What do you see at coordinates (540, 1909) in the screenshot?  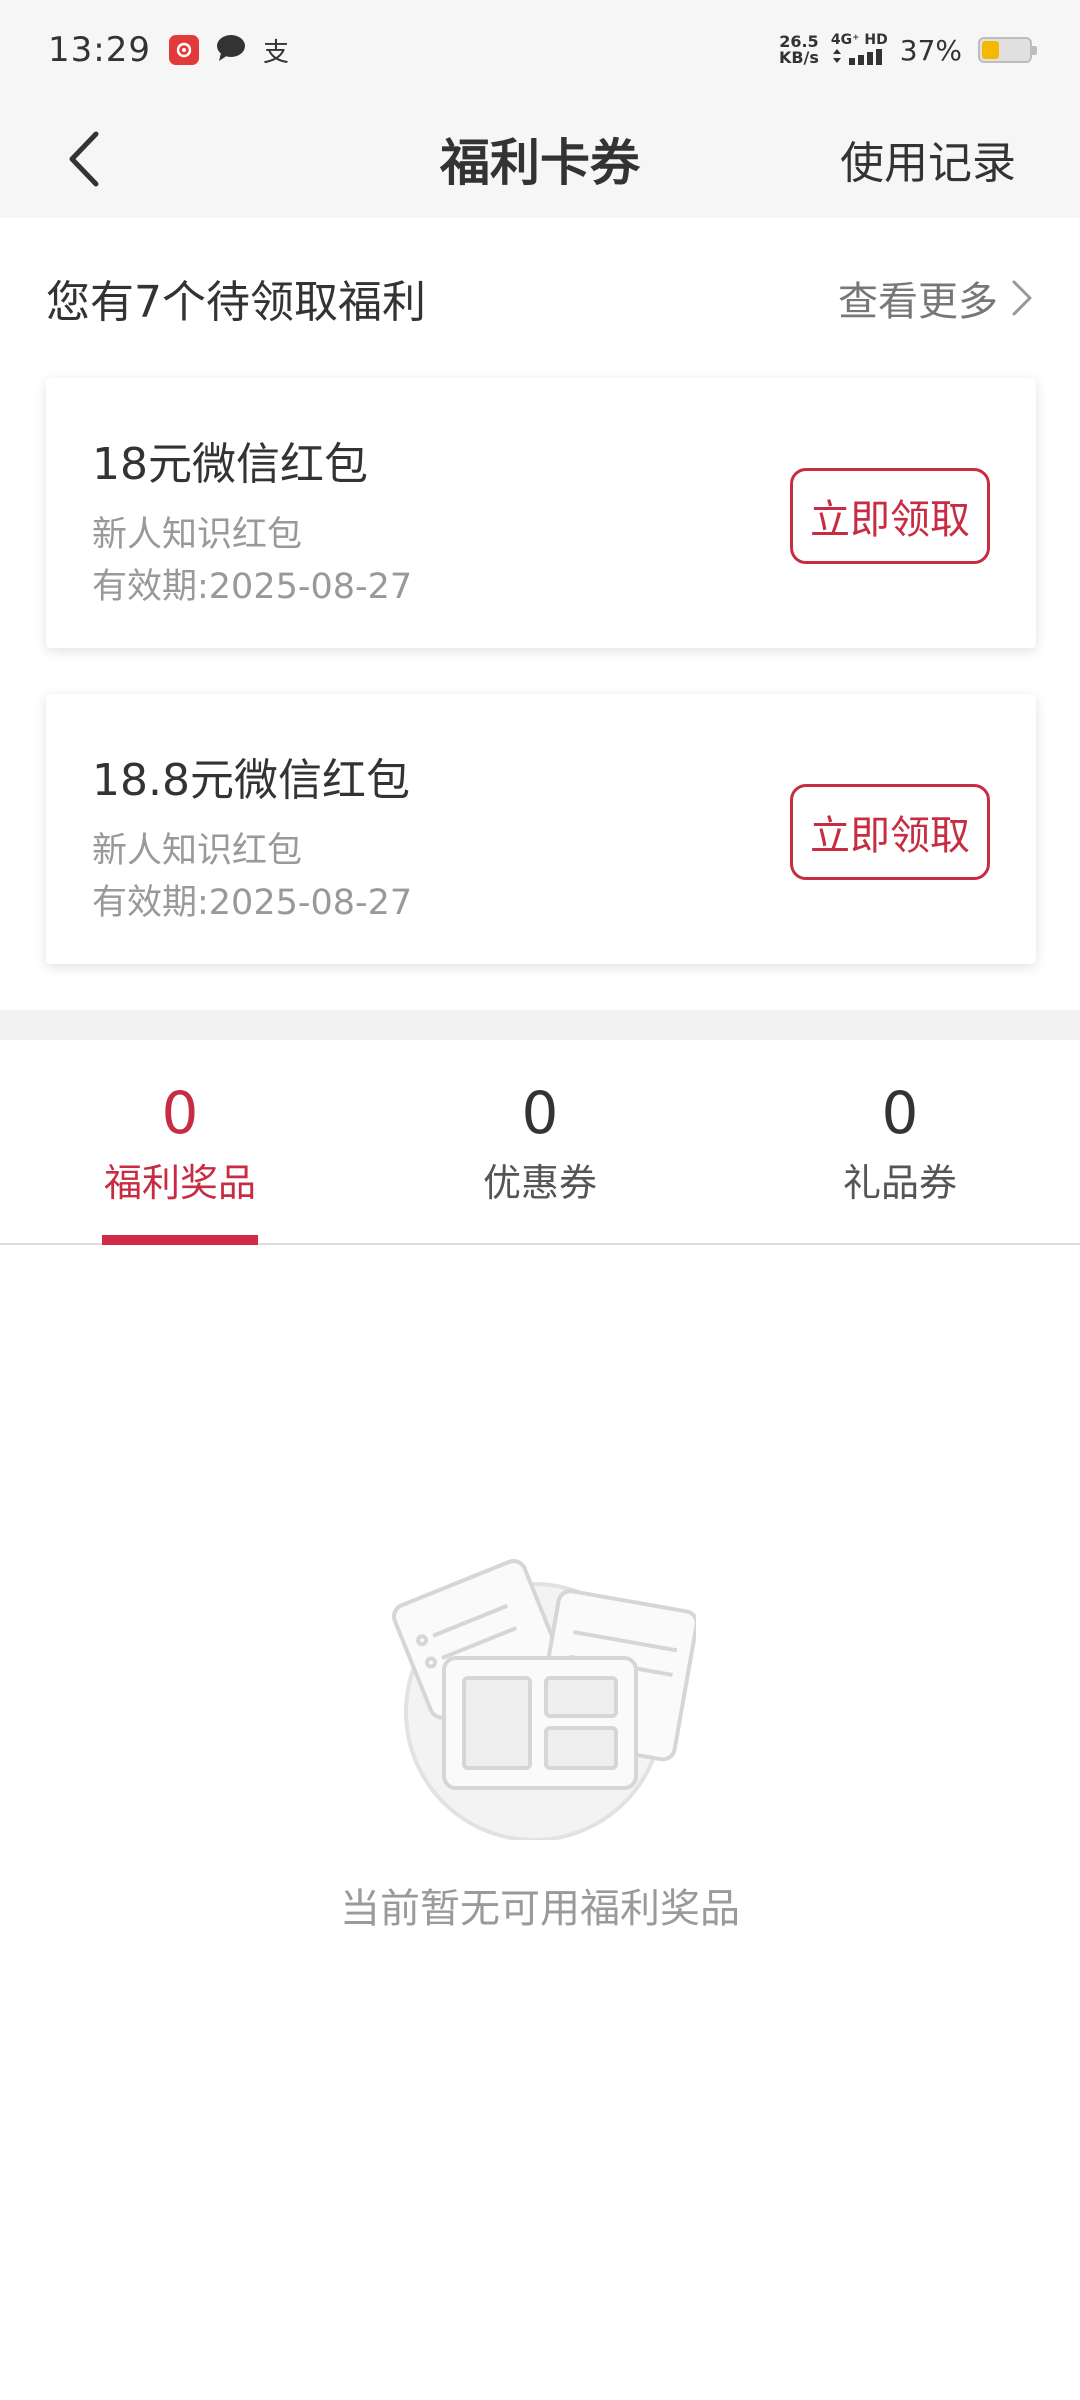 I see `empty-state-message: 当前暂无可用福利奖品` at bounding box center [540, 1909].